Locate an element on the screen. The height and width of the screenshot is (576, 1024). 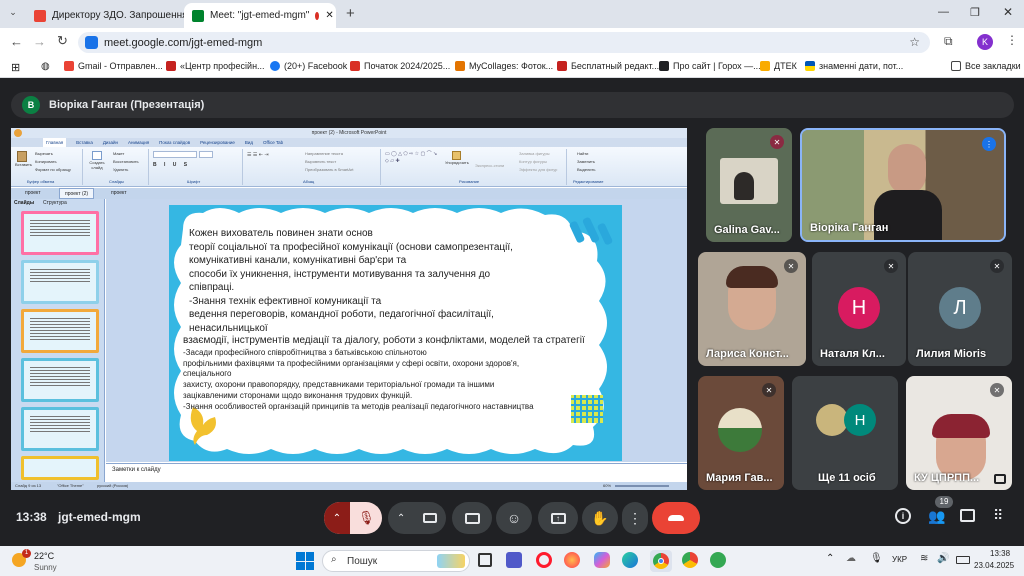
battery-icon is located at coordinates (963, 560).